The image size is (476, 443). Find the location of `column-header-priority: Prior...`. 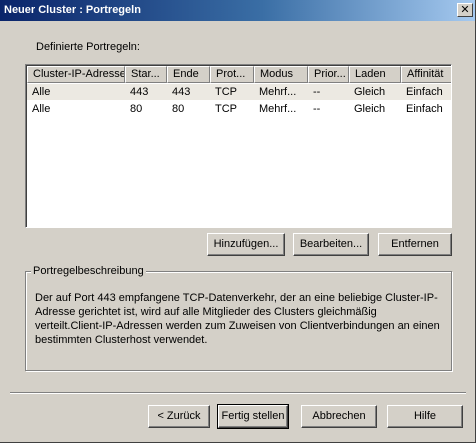

column-header-priority: Prior... is located at coordinates (328, 74).